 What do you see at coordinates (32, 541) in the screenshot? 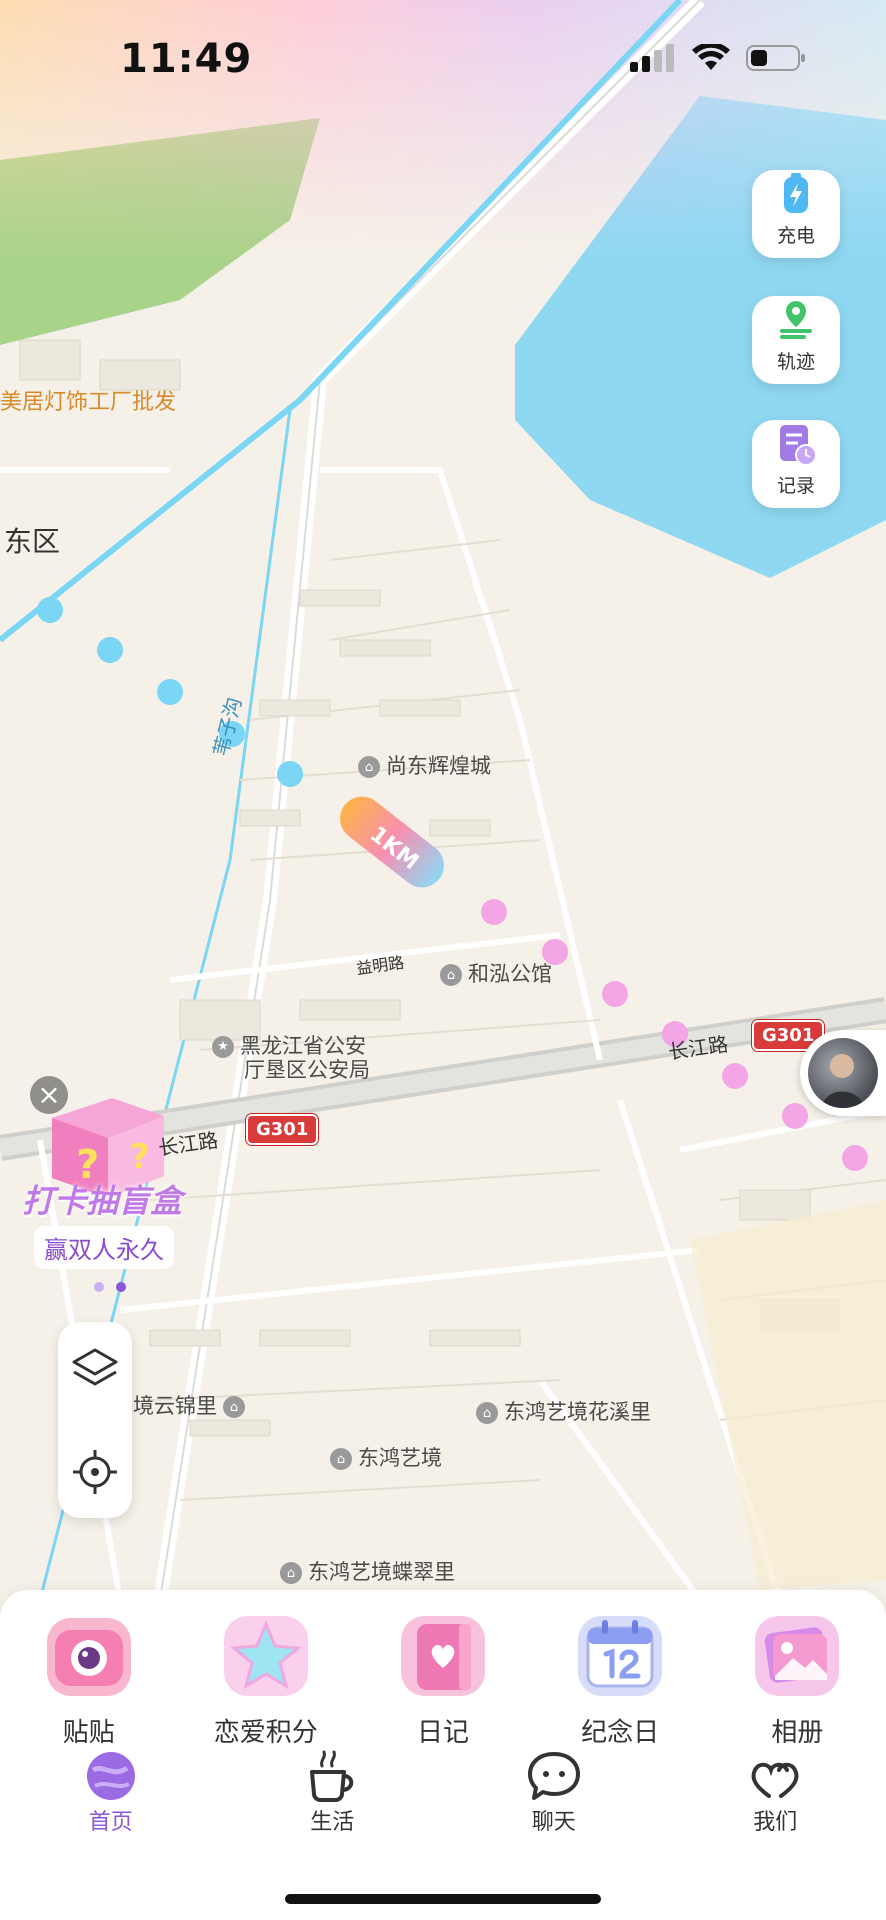
I see `map-label-district: 东区` at bounding box center [32, 541].